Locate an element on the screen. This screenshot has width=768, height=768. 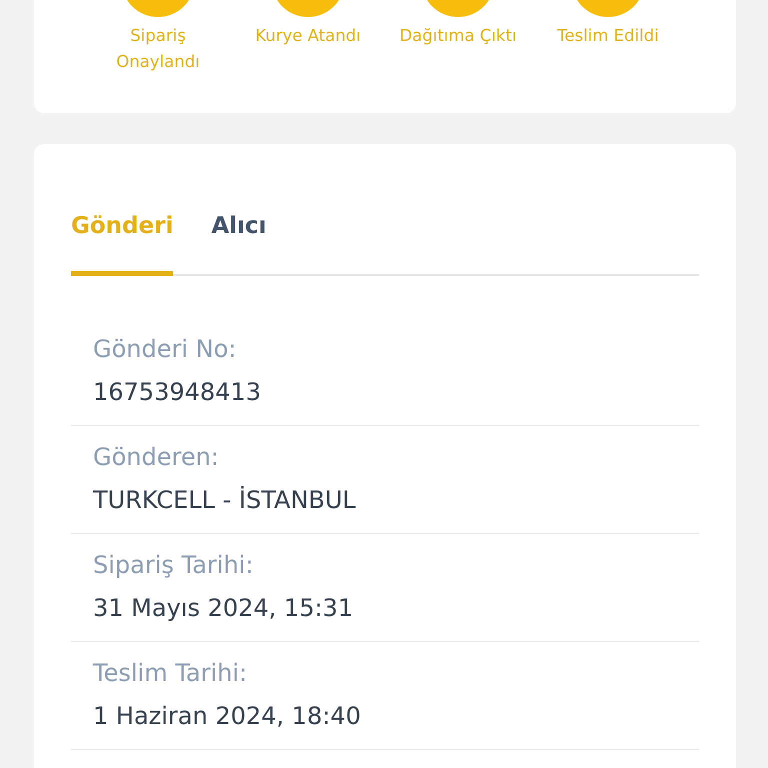
detail-label: Sipariş Tarihi: is located at coordinates (173, 565).